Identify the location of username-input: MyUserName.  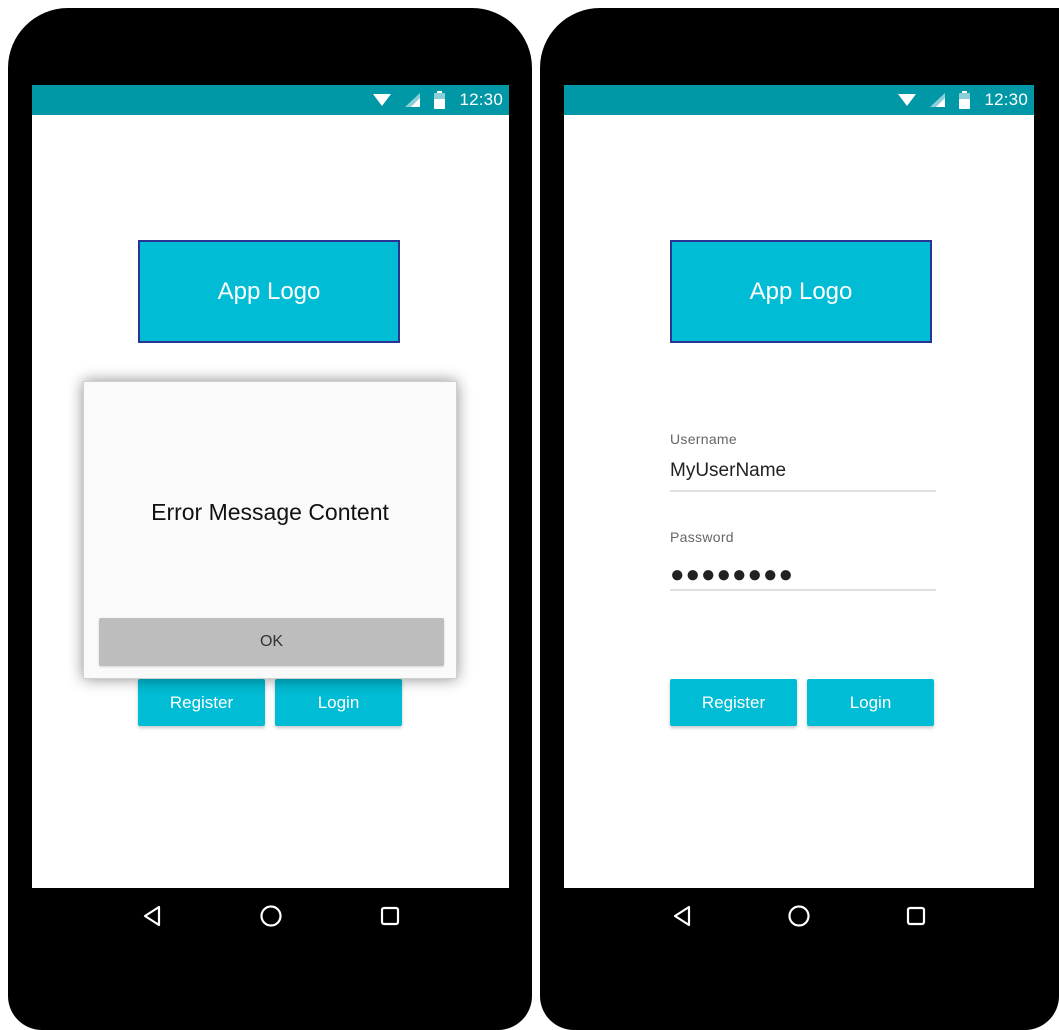
(803, 476).